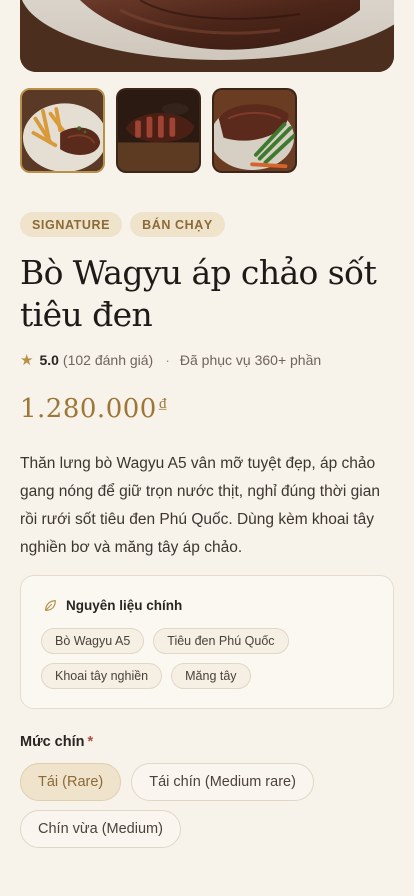  Describe the element at coordinates (163, 403) in the screenshot. I see `currency-symbol: ₫` at that location.